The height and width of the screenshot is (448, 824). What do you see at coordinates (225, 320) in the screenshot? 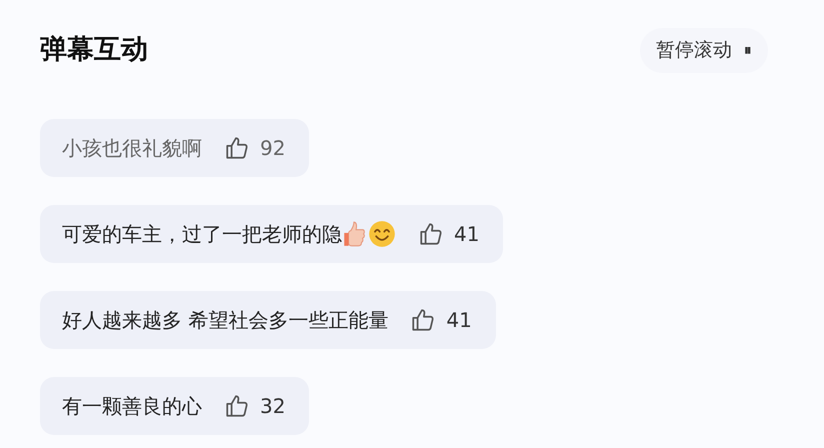
I see `comment-text: 好人越来越多 希望社会多一些正能量` at bounding box center [225, 320].